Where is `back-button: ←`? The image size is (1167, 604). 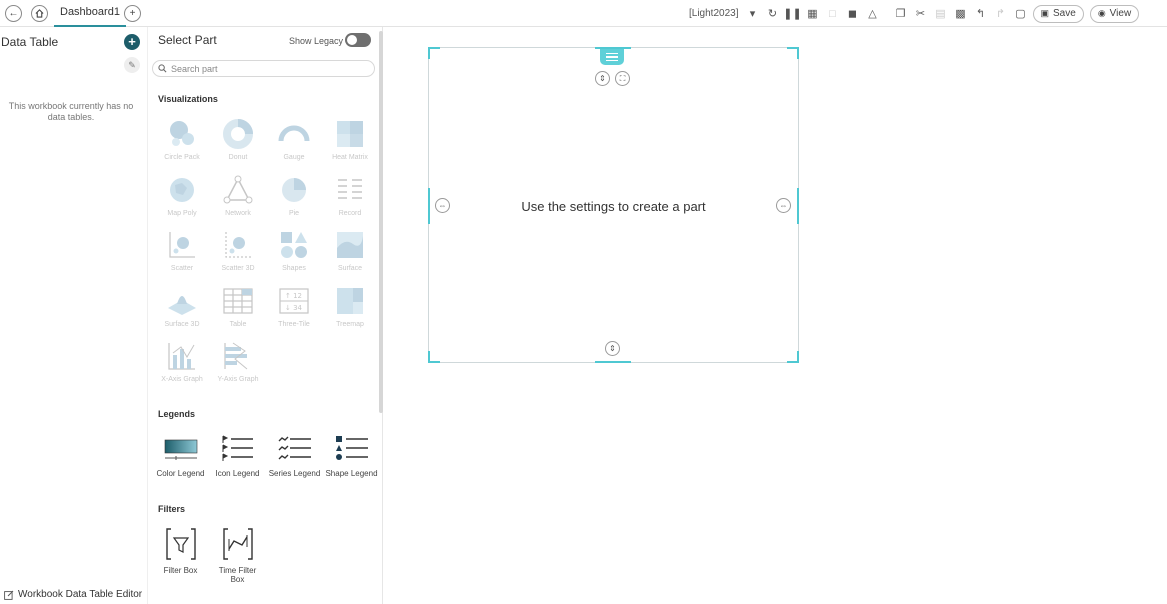 back-button: ← is located at coordinates (13, 13).